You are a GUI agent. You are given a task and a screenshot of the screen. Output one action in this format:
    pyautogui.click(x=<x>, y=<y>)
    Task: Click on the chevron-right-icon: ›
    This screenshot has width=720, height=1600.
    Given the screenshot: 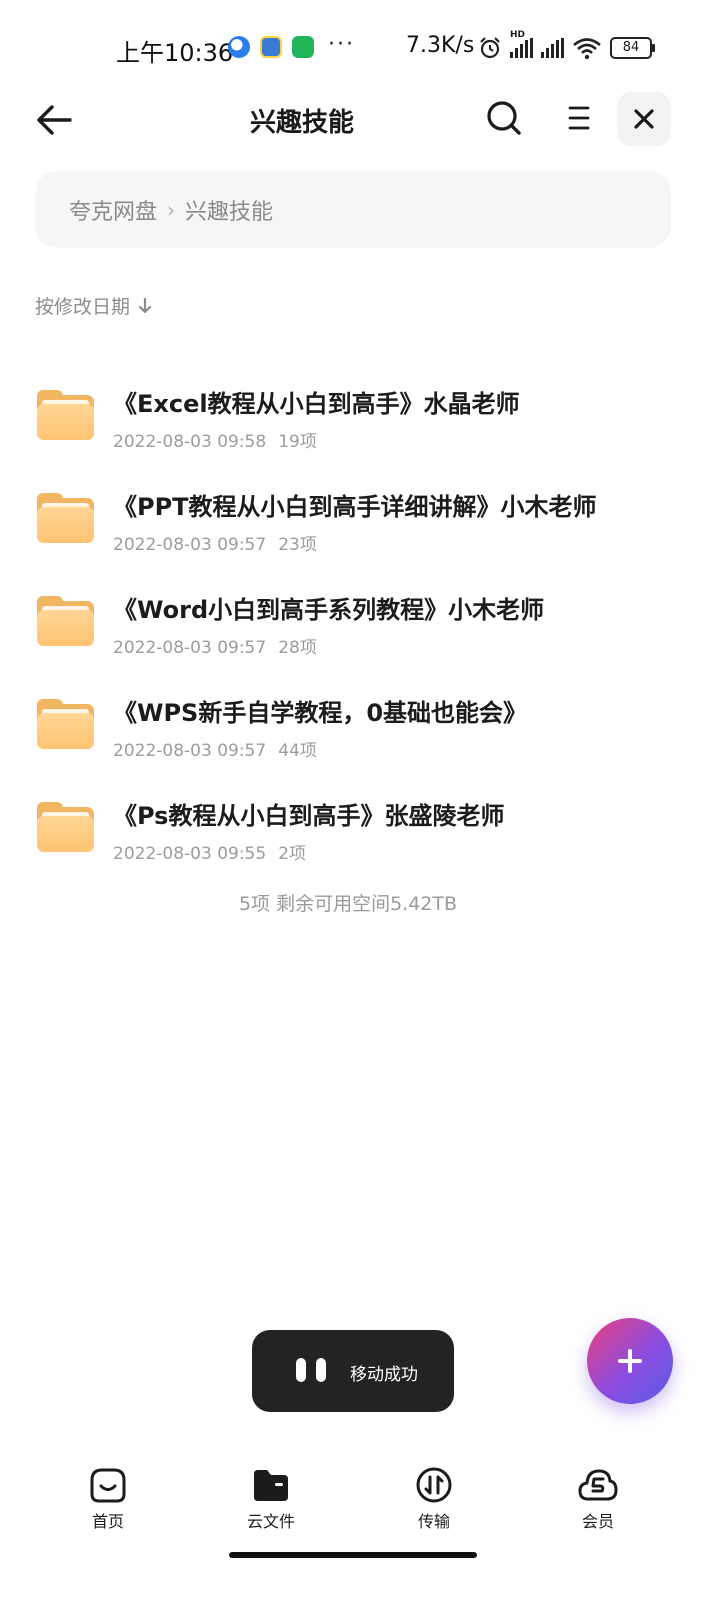 What is the action you would take?
    pyautogui.click(x=171, y=209)
    